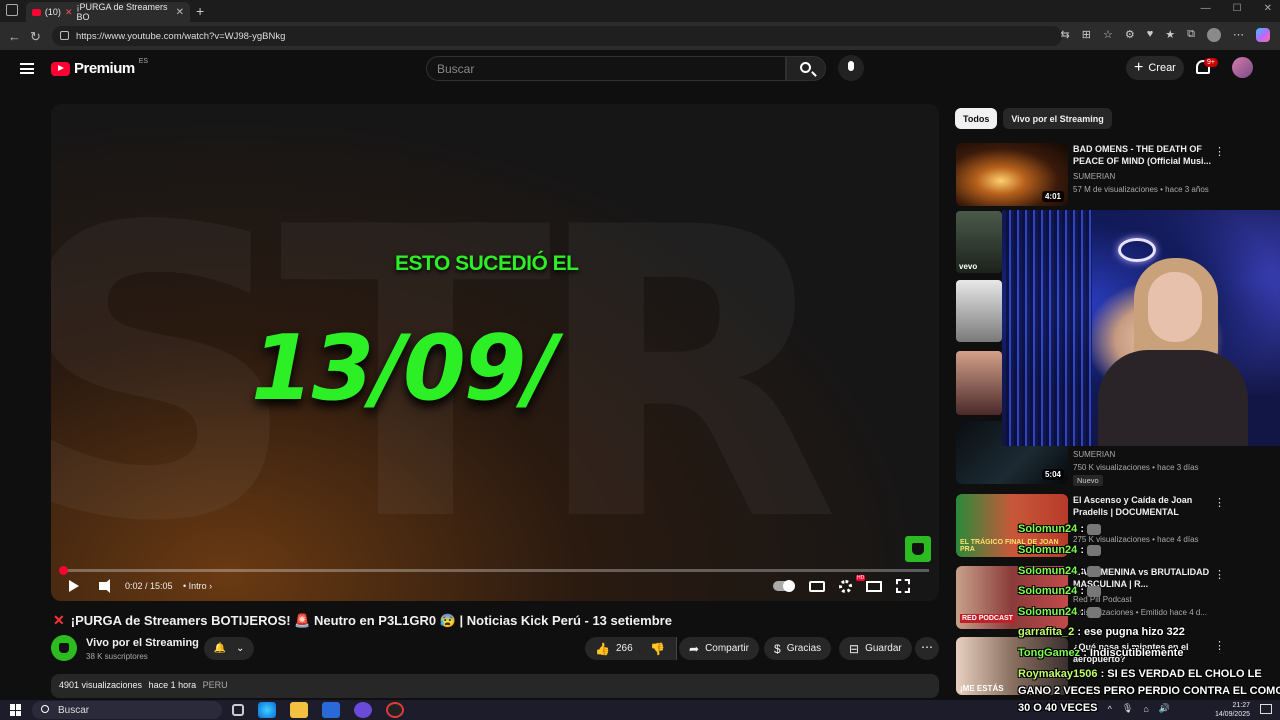  I want to click on progress-bar, so click(494, 570).